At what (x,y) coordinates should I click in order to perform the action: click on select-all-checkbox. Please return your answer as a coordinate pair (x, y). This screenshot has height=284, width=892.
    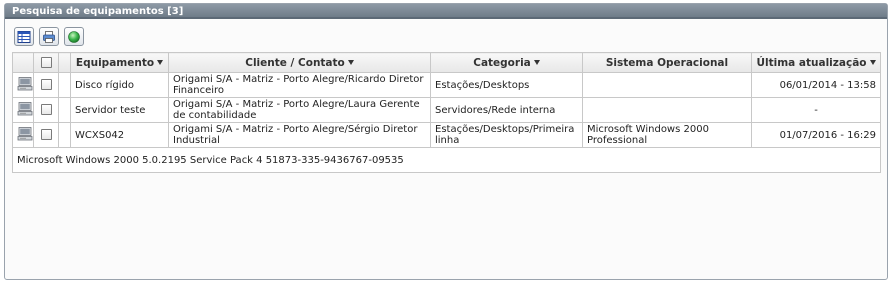
    Looking at the image, I should click on (46, 62).